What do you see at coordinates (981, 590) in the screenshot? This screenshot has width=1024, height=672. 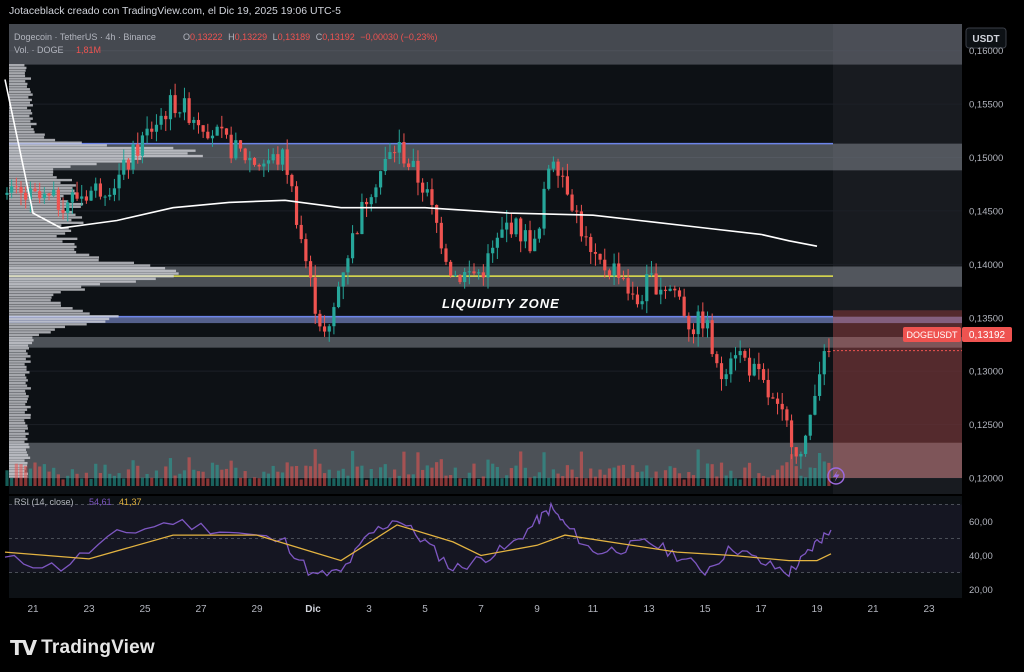 I see `rsi-tick-label: 20,00` at bounding box center [981, 590].